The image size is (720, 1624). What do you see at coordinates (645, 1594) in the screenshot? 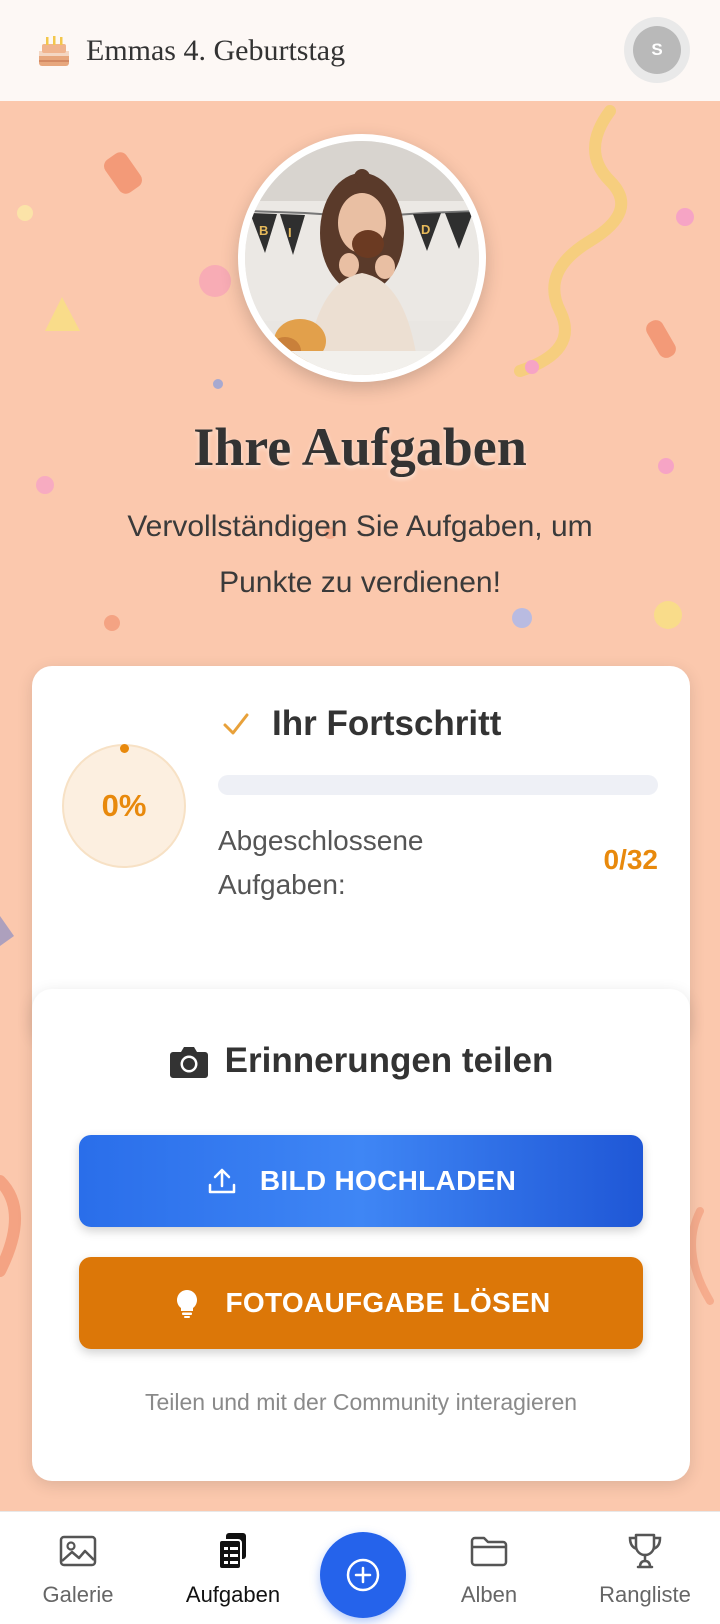
I see `nav-label-rangliste: Rangliste` at bounding box center [645, 1594].